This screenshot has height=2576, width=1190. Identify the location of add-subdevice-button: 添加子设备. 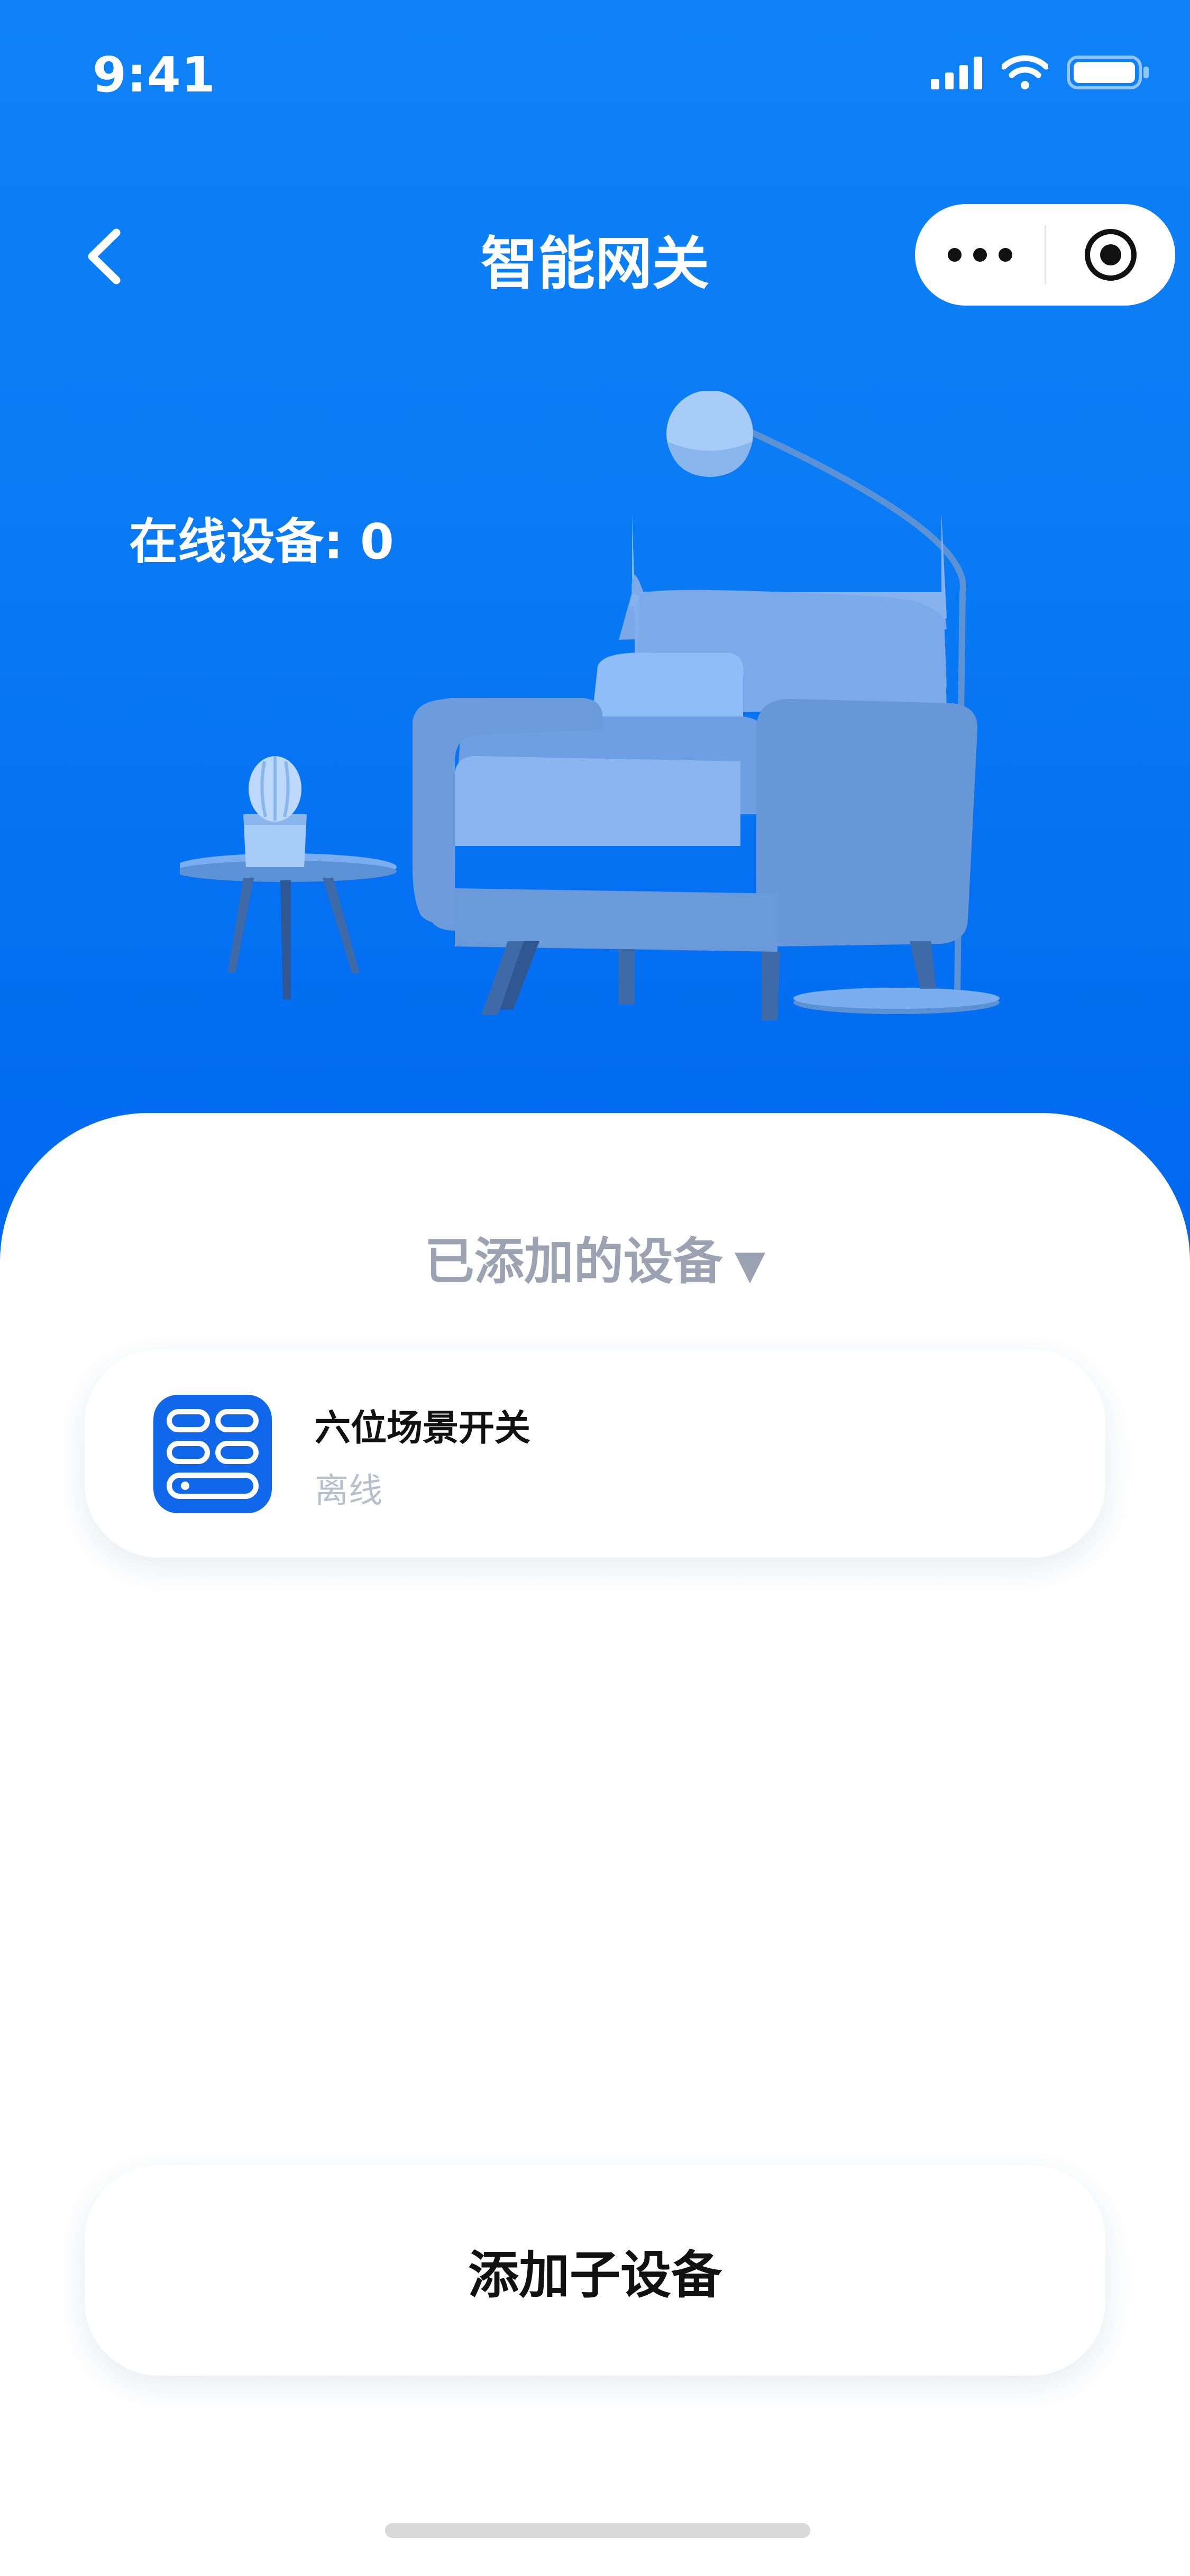
(595, 2270).